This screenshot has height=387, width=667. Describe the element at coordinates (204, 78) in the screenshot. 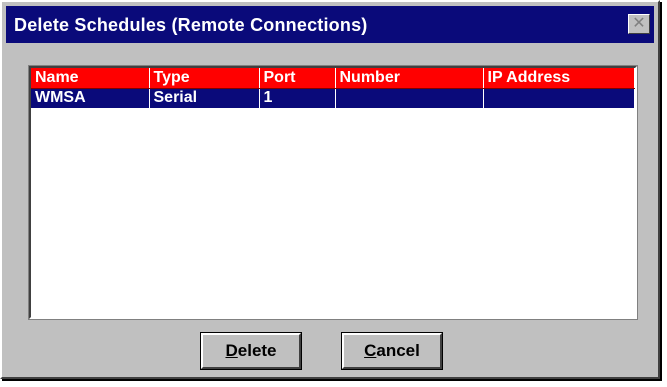

I see `column-header-type: Type` at that location.